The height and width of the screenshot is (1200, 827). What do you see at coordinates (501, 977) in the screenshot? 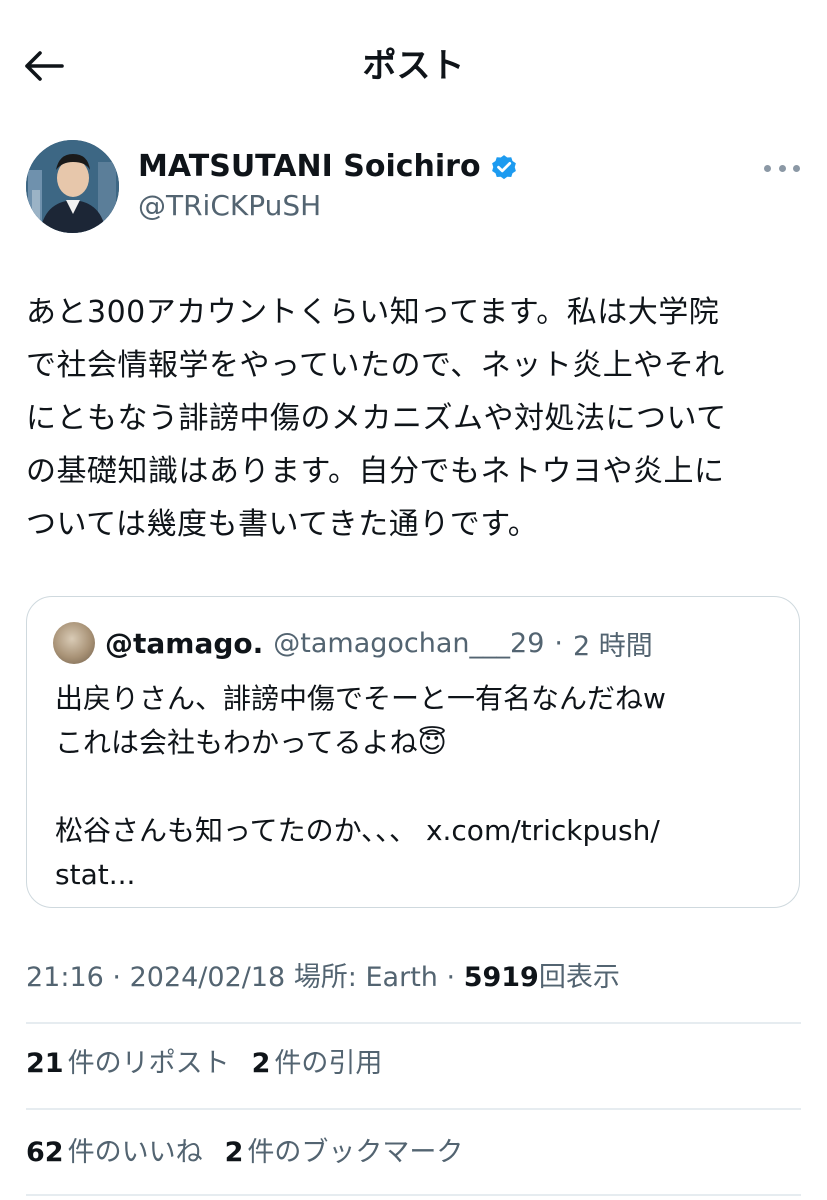
I see `views-count: 5919` at bounding box center [501, 977].